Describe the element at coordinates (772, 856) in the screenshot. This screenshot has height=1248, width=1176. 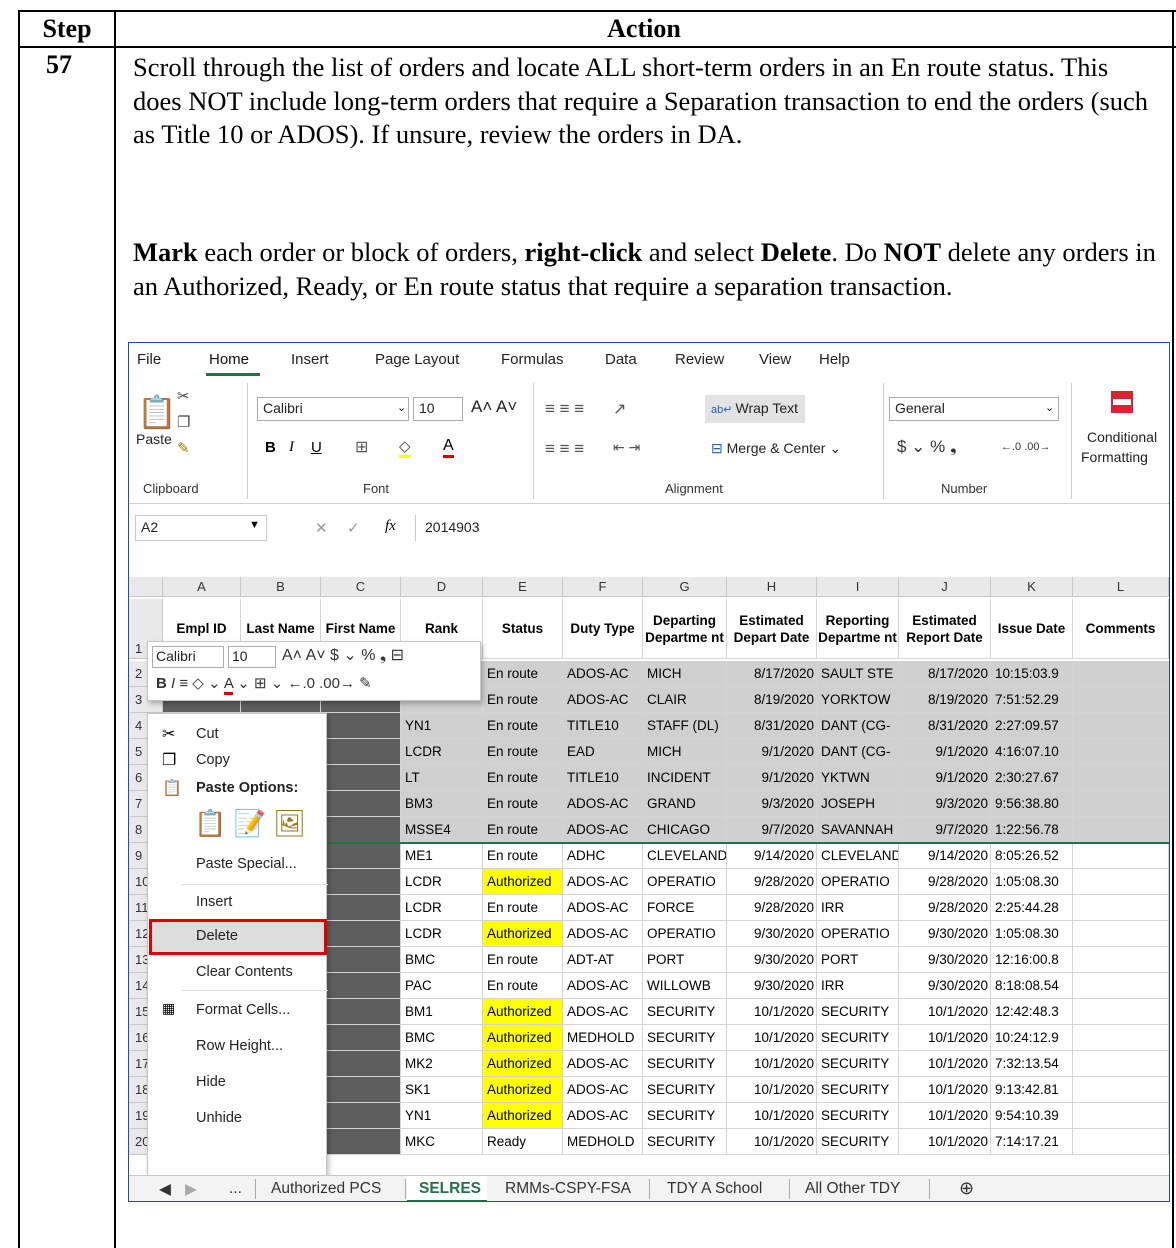
I see `table-cell: 9/14/2020` at that location.